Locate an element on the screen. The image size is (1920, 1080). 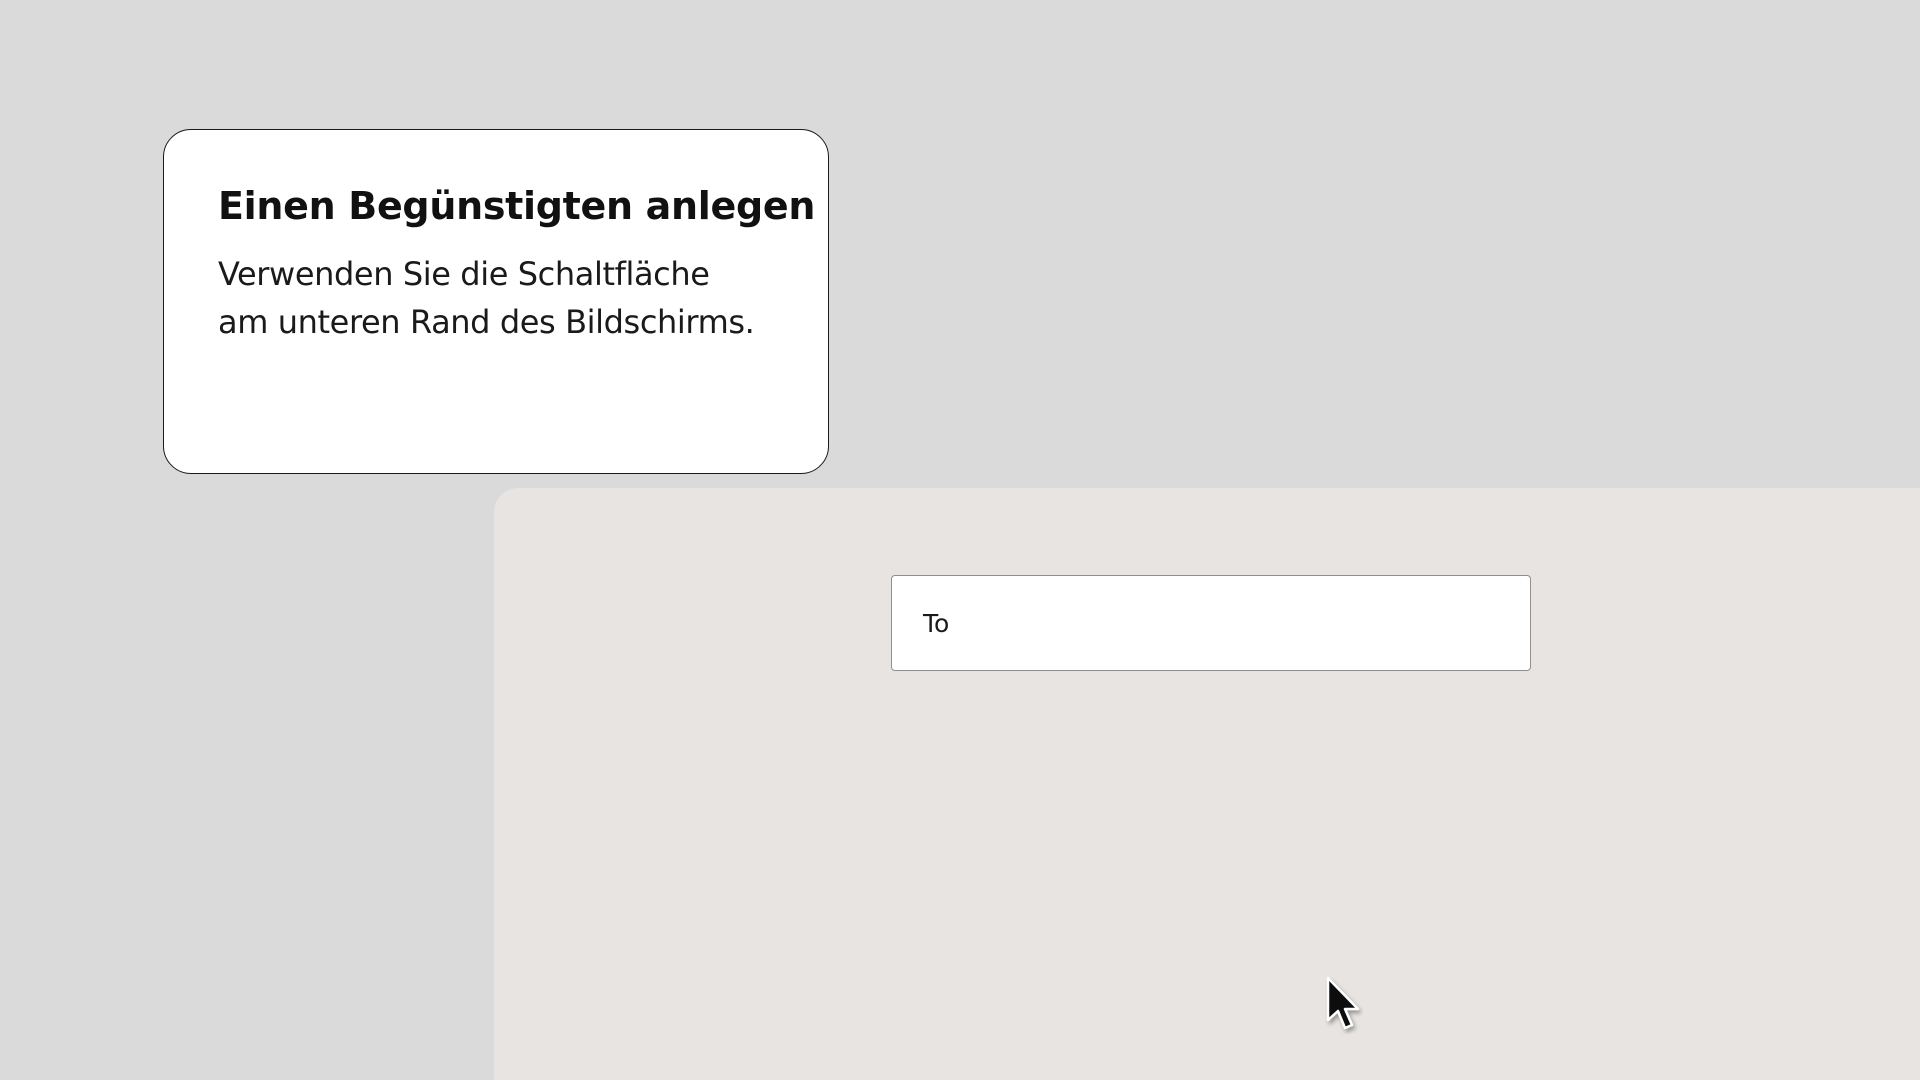
tooltip-title: Einen Begünstigten anlegen is located at coordinates (517, 206).